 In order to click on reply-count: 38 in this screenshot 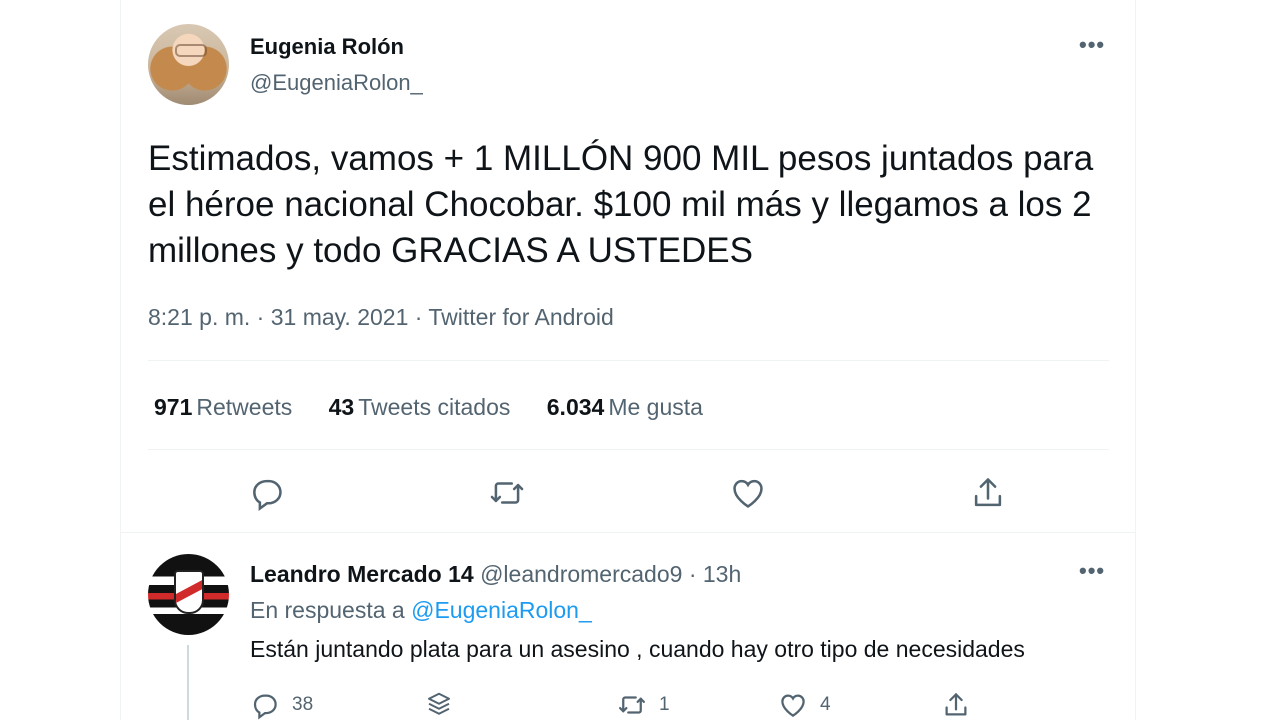, I will do `click(303, 704)`.